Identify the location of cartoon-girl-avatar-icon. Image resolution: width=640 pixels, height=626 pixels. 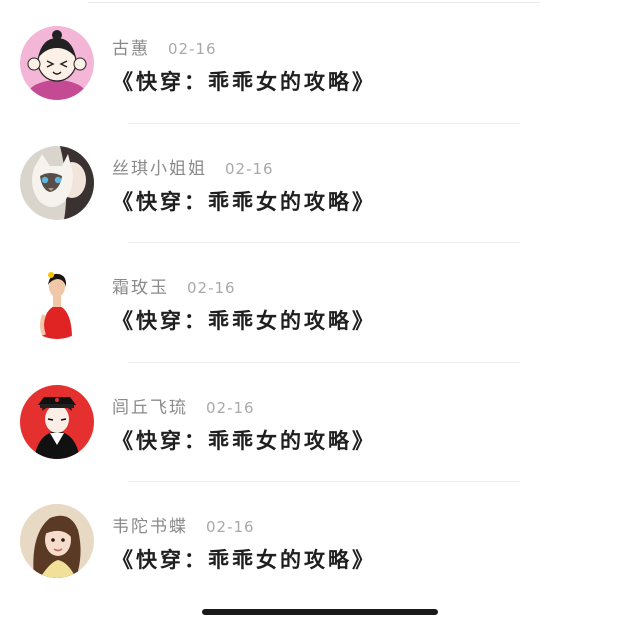
(57, 63).